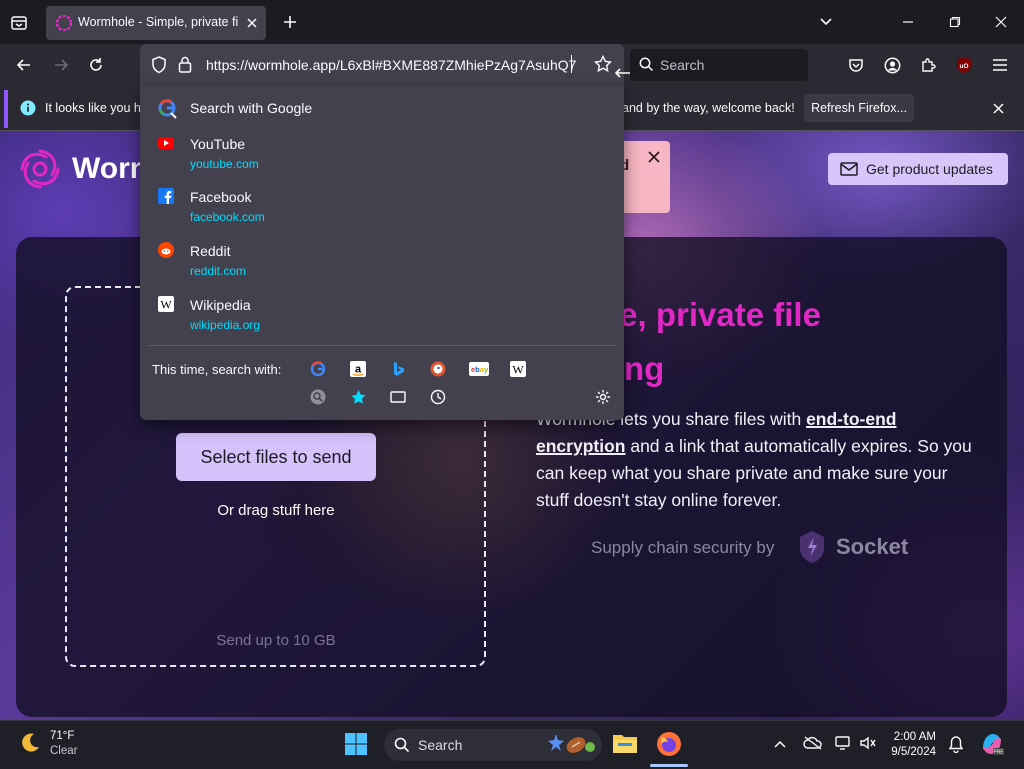  I want to click on chevron-up-icon, so click(780, 744).